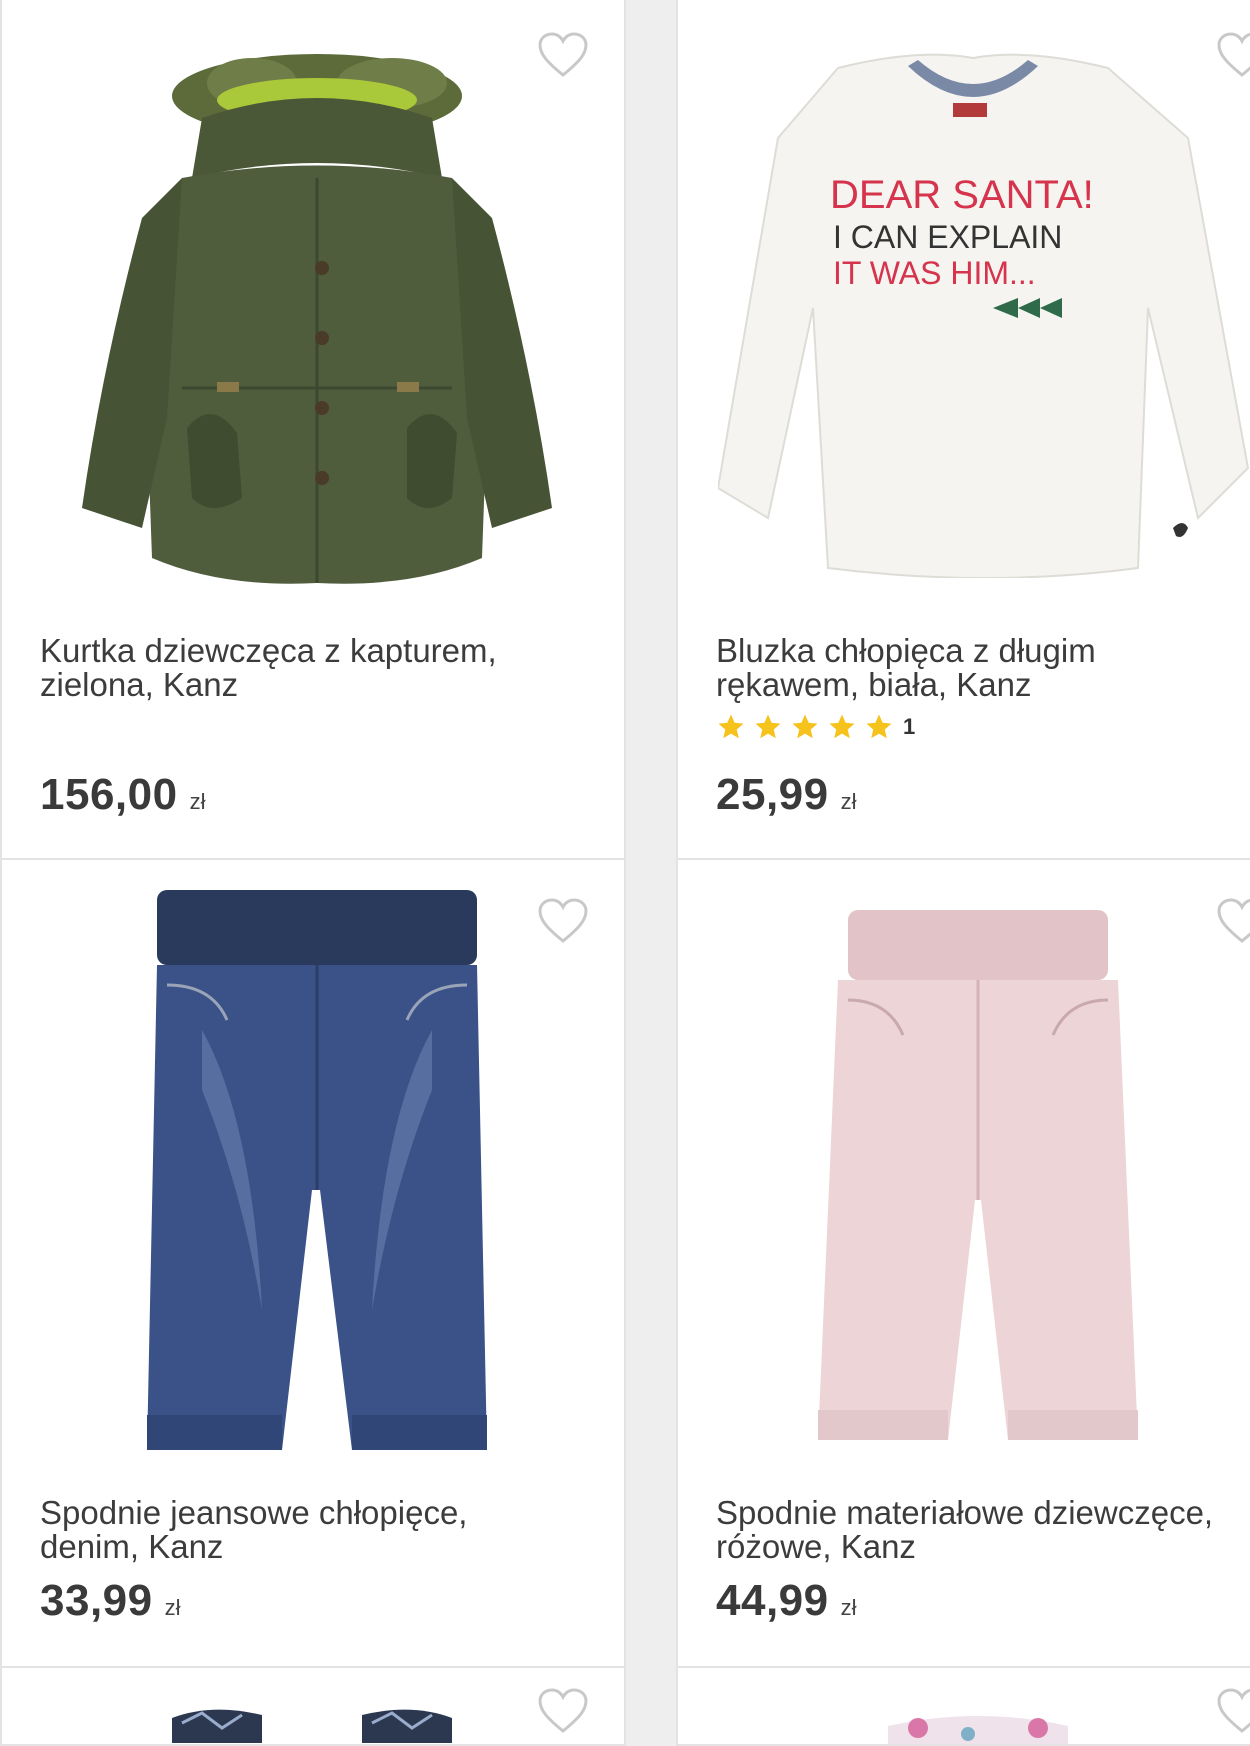 This screenshot has height=1746, width=1250. Describe the element at coordinates (317, 1175) in the screenshot. I see `product-image-jeans` at that location.